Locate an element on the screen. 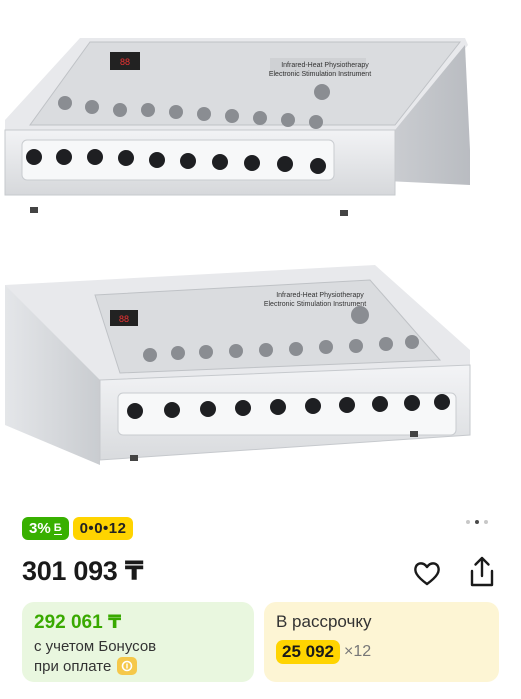 The width and height of the screenshot is (521, 699). svg-text: Infrared-Heat Physiotherapy is located at coordinates (320, 295).